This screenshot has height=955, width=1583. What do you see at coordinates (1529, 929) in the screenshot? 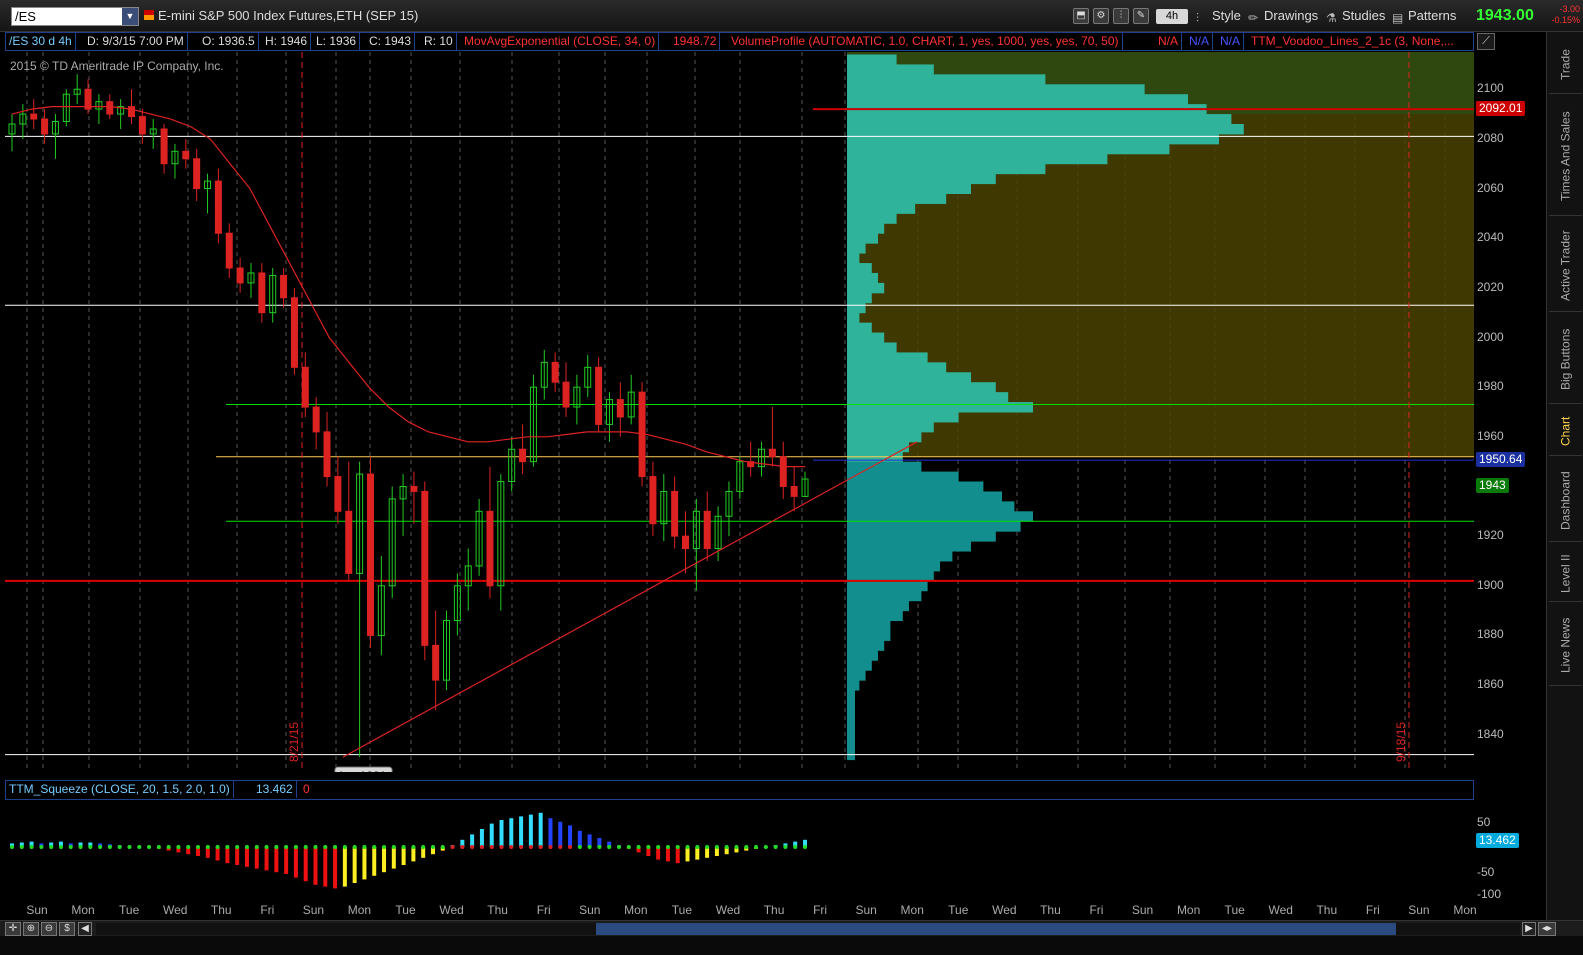
I see `scroll-right-icon: ▶` at bounding box center [1529, 929].